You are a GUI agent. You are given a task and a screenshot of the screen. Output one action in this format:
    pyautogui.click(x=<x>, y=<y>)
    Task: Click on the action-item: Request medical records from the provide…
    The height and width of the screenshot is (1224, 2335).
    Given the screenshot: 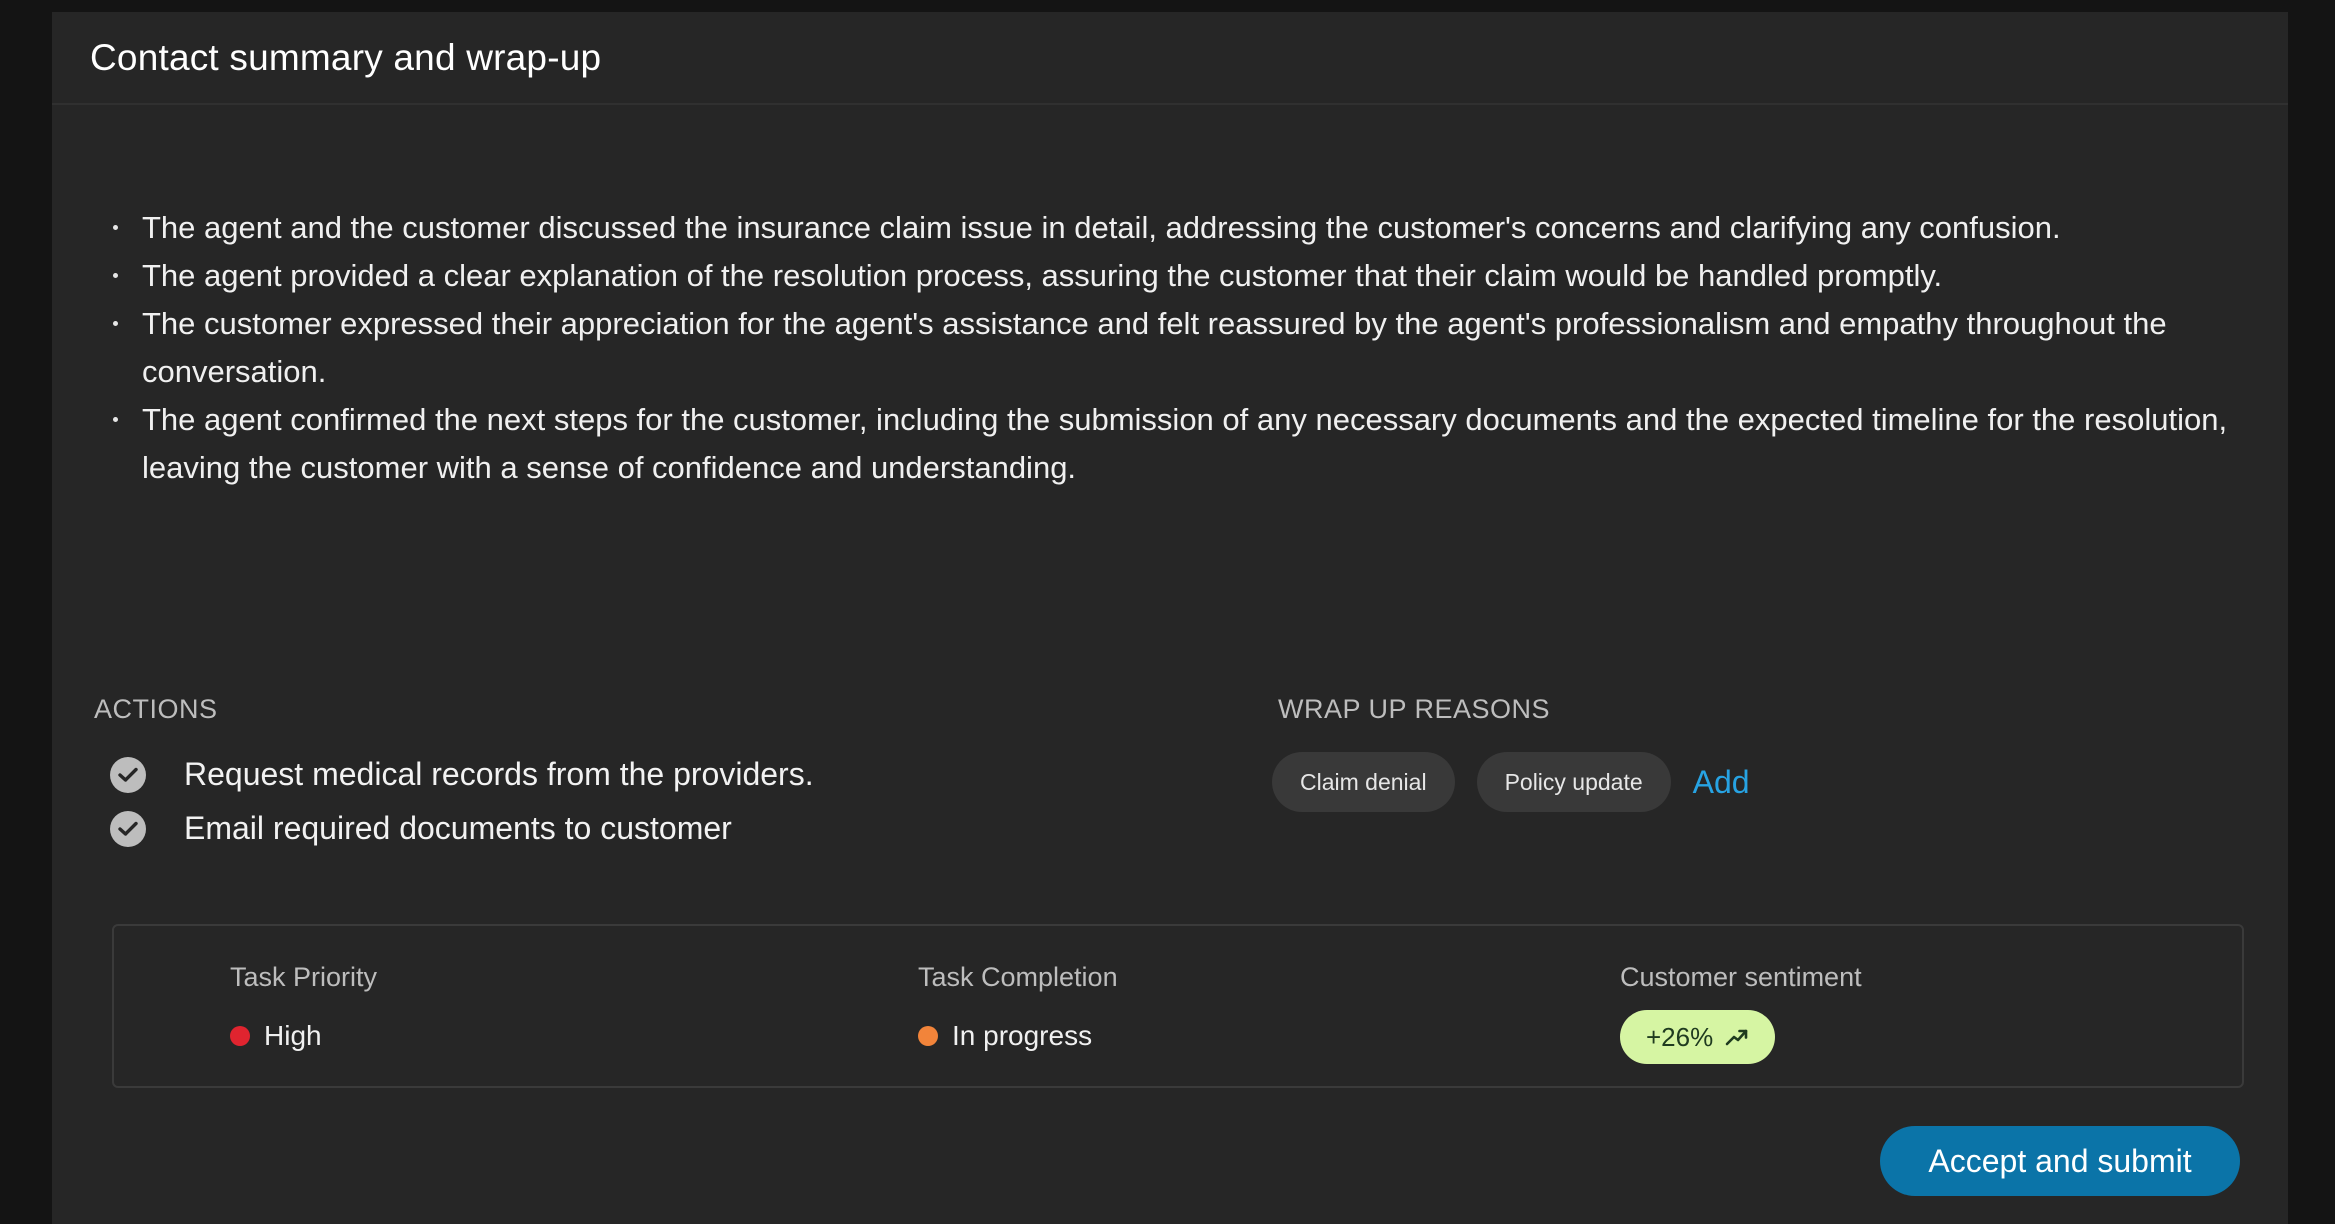 What is the action you would take?
    pyautogui.click(x=462, y=774)
    